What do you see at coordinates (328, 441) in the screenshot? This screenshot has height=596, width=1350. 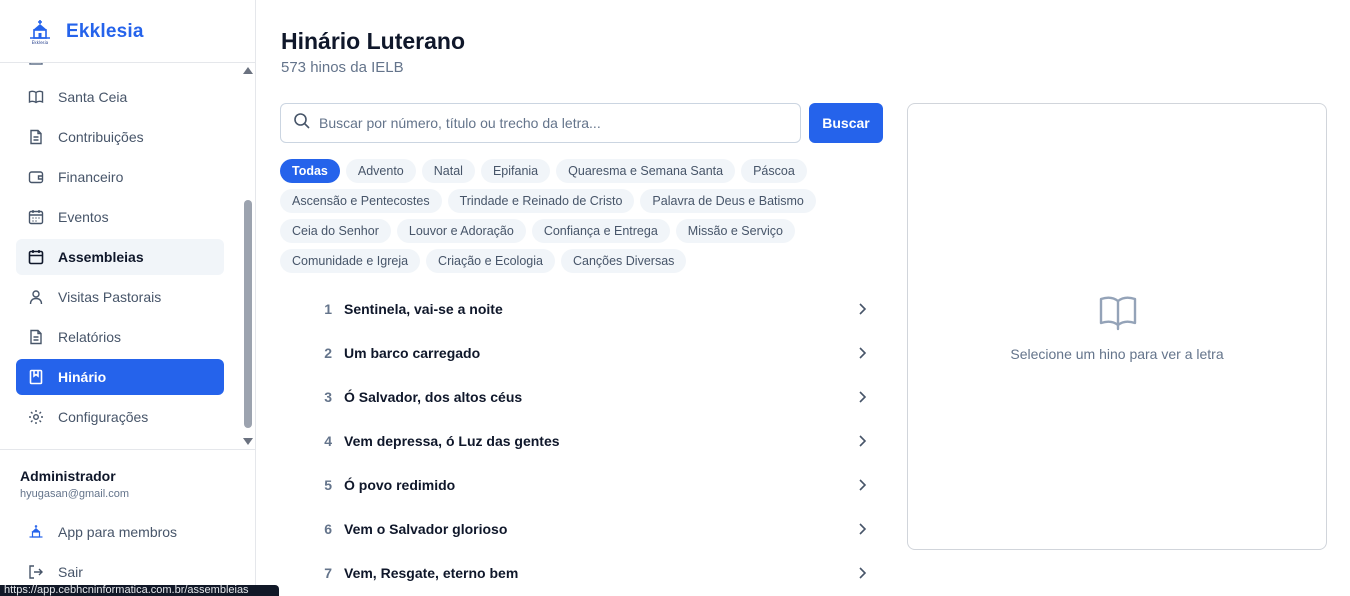 I see `hymn-number: 4` at bounding box center [328, 441].